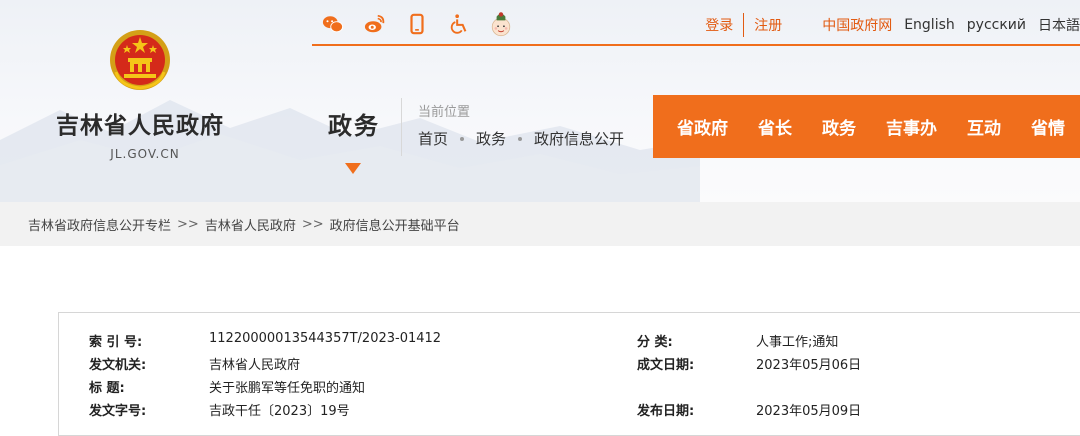 Image resolution: width=1080 pixels, height=436 pixels. Describe the element at coordinates (118, 411) in the screenshot. I see `info-label: 发文字号:` at that location.